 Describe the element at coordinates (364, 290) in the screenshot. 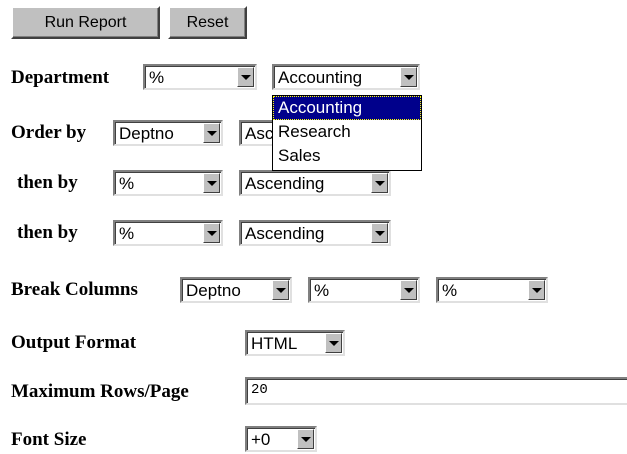

I see `break-column-2-select: %` at that location.